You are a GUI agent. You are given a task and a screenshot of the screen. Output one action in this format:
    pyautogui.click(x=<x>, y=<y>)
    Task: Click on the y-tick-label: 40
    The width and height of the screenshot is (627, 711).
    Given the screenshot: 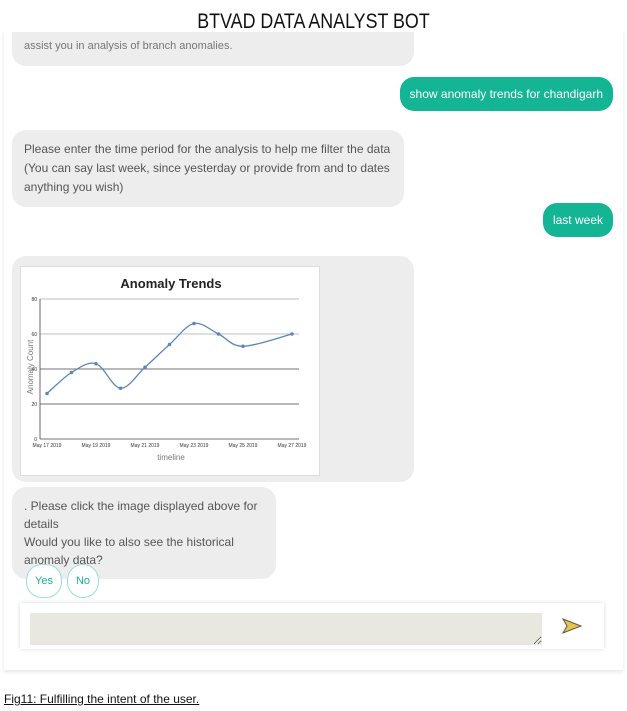 What is the action you would take?
    pyautogui.click(x=34, y=370)
    